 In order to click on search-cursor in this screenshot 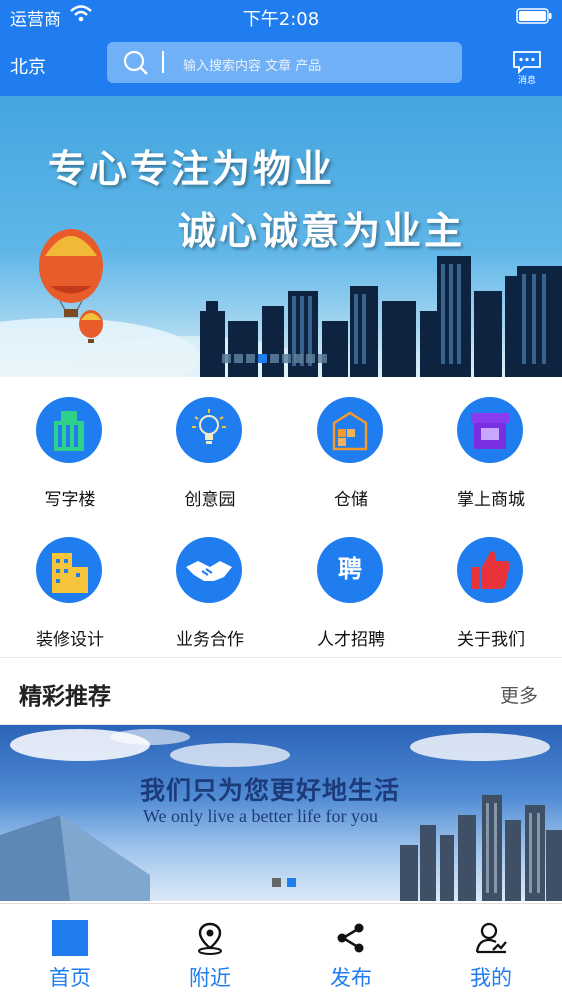, I will do `click(163, 62)`.